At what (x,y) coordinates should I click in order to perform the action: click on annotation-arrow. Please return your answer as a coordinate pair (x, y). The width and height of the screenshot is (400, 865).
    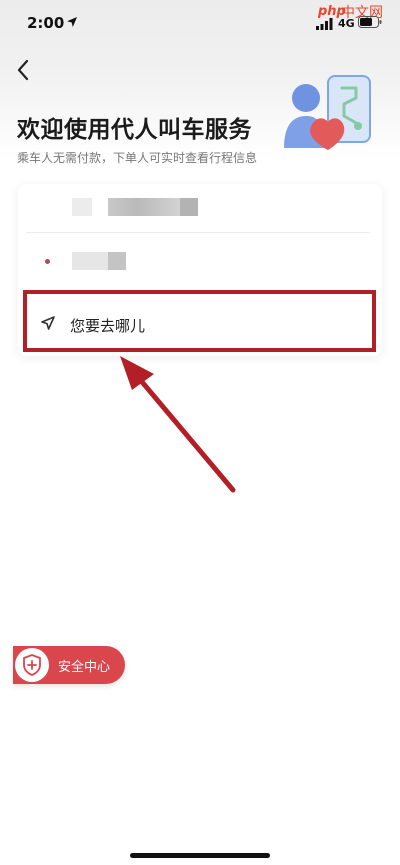
    Looking at the image, I should click on (178, 424).